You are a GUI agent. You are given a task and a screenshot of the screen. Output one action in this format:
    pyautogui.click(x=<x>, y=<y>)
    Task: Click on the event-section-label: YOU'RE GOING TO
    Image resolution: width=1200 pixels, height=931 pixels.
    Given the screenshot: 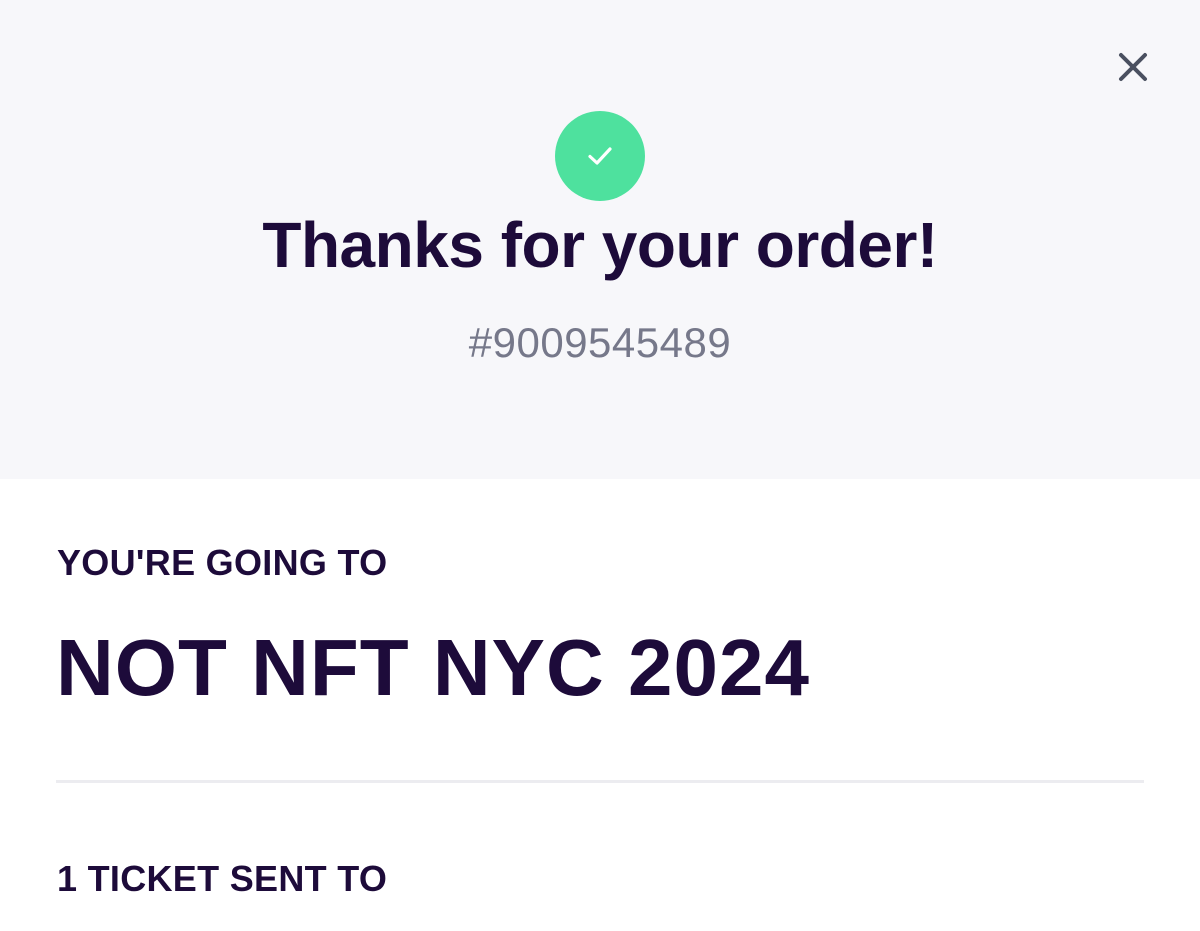 What is the action you would take?
    pyautogui.click(x=222, y=562)
    